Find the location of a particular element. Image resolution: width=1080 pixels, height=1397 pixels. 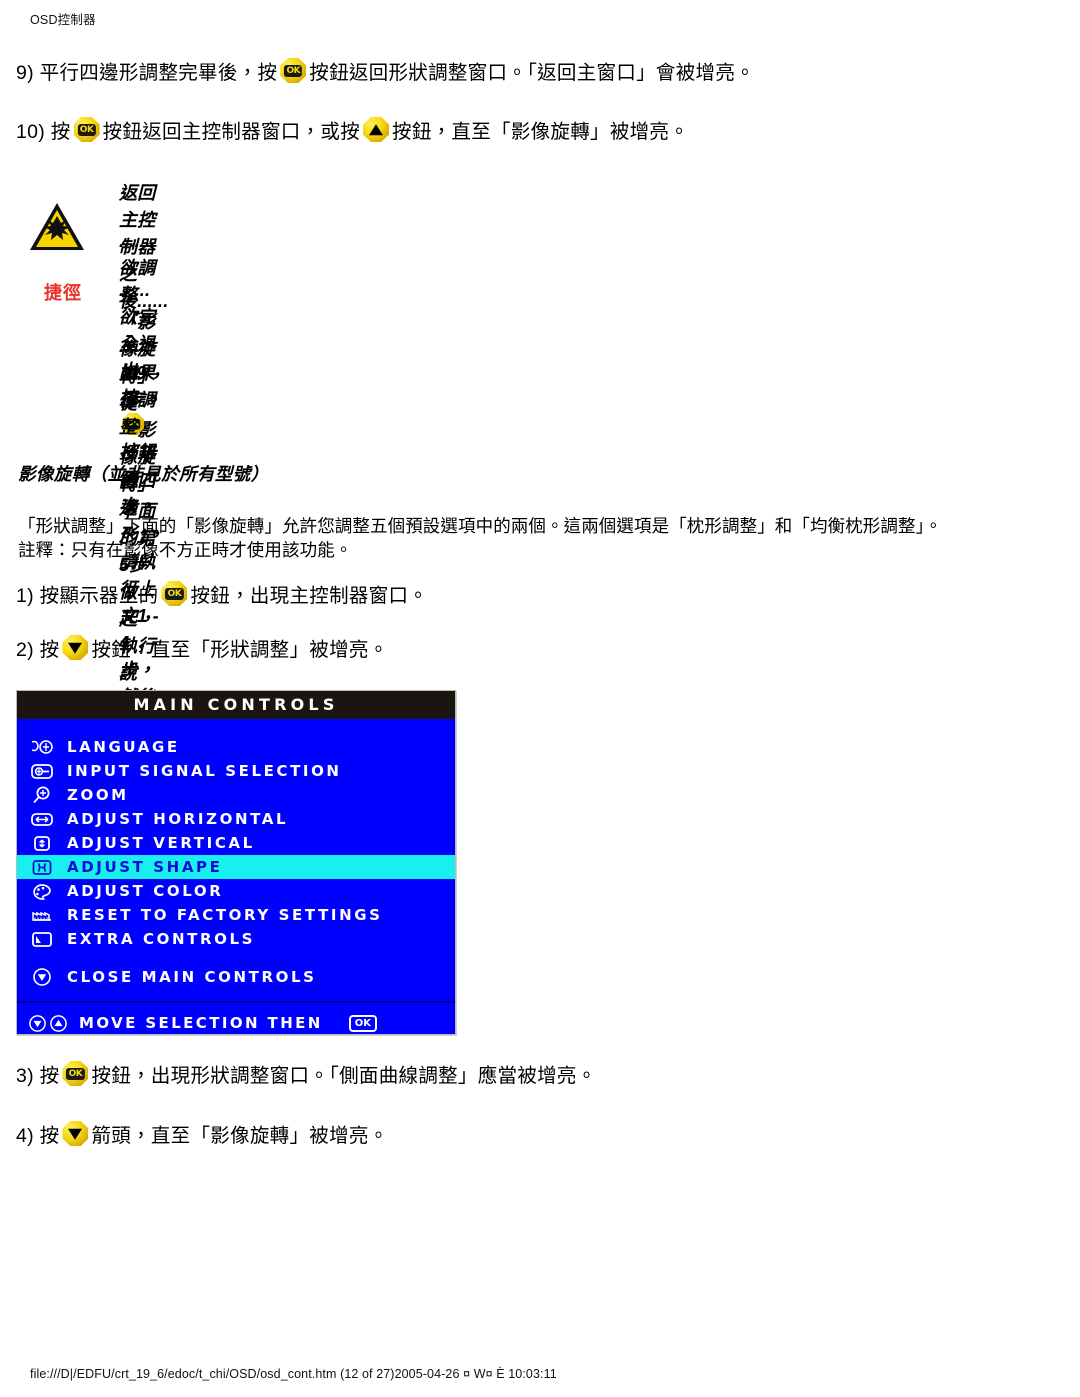

osd-spacer is located at coordinates (236, 958).